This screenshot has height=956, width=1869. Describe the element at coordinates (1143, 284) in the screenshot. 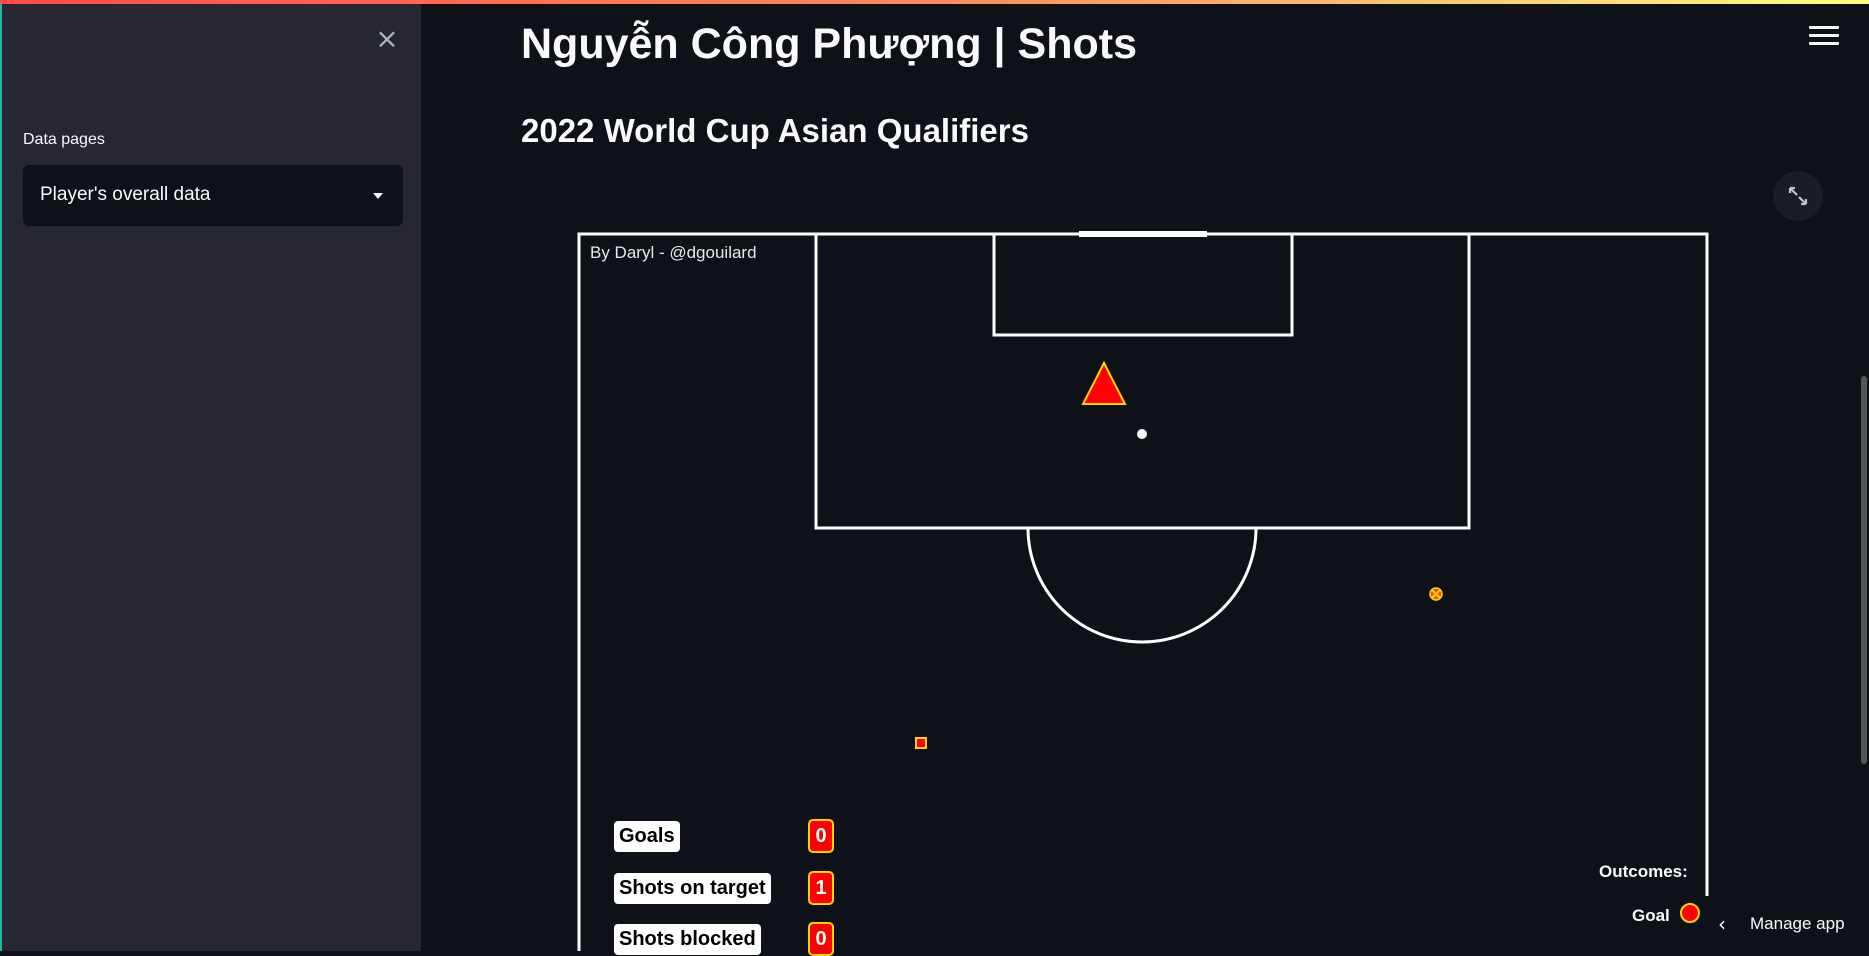

I see `six-yard-box` at that location.